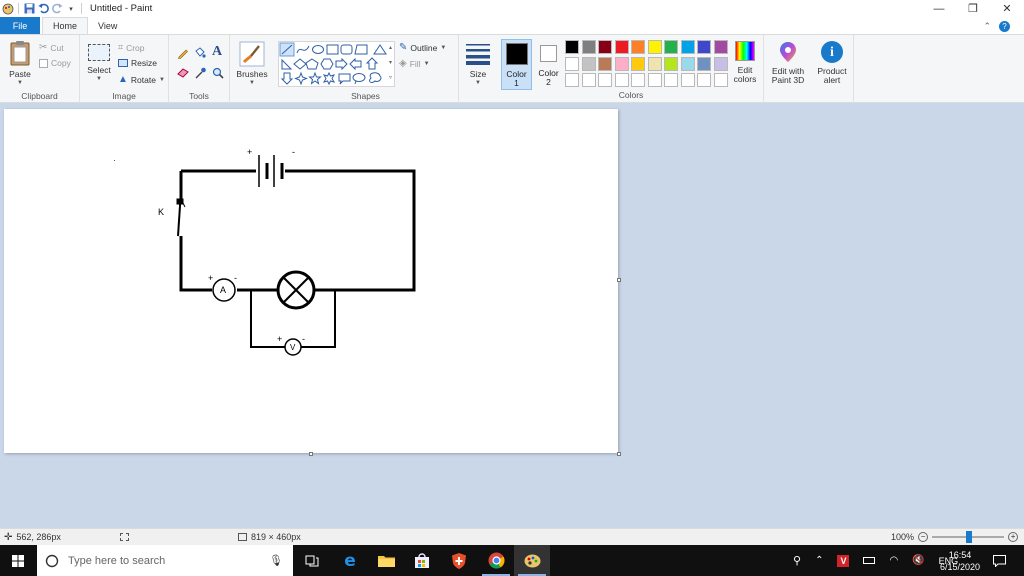  What do you see at coordinates (843, 560) in the screenshot?
I see `antivirus-icon: V` at bounding box center [843, 560].